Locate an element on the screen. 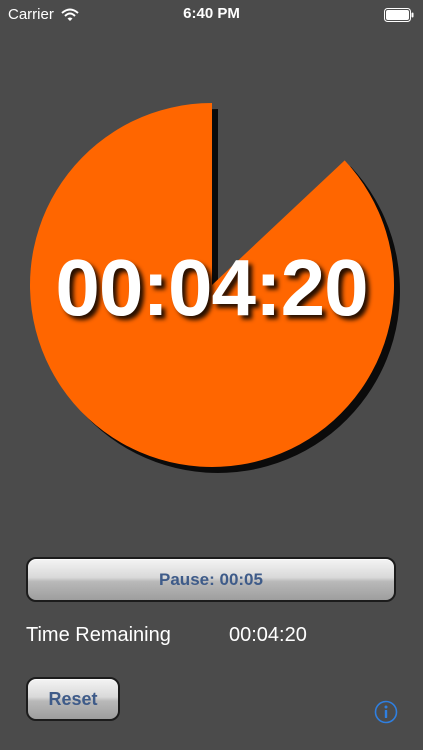  status-bar: Carrier 6:40 PM is located at coordinates (211, 15).